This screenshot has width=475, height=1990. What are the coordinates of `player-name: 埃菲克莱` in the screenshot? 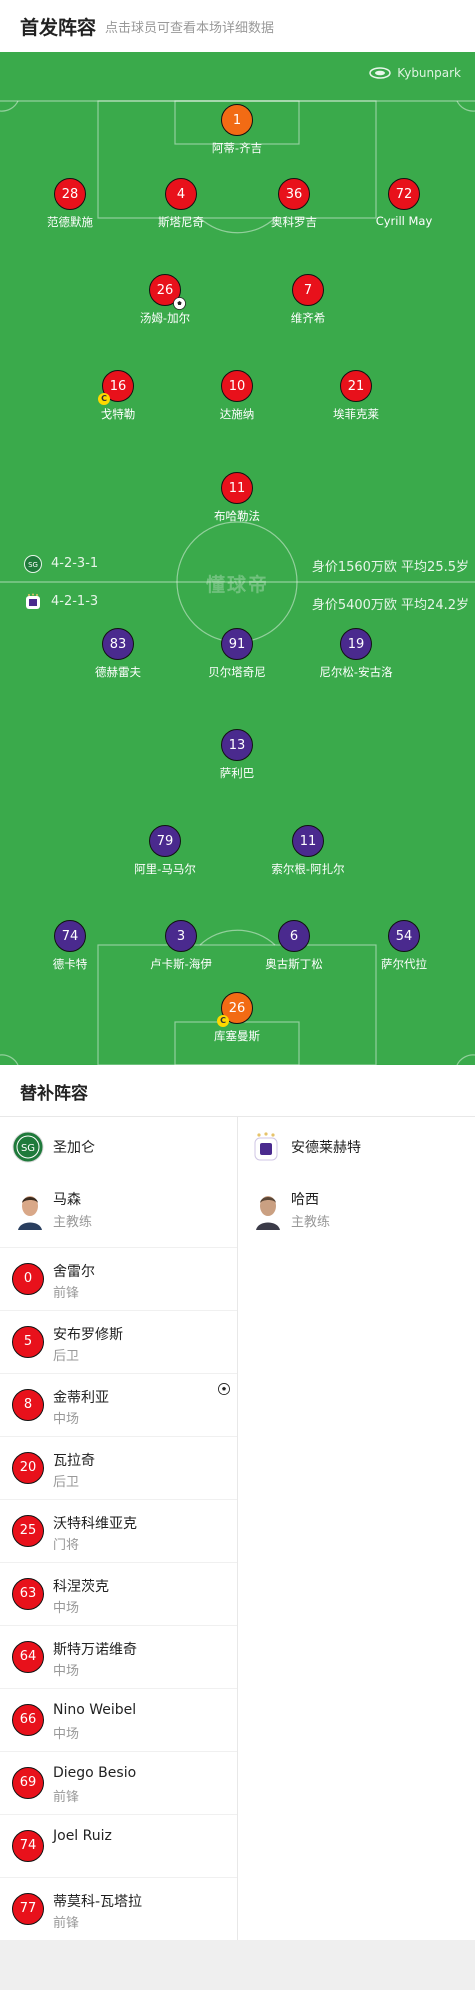 It's located at (356, 414).